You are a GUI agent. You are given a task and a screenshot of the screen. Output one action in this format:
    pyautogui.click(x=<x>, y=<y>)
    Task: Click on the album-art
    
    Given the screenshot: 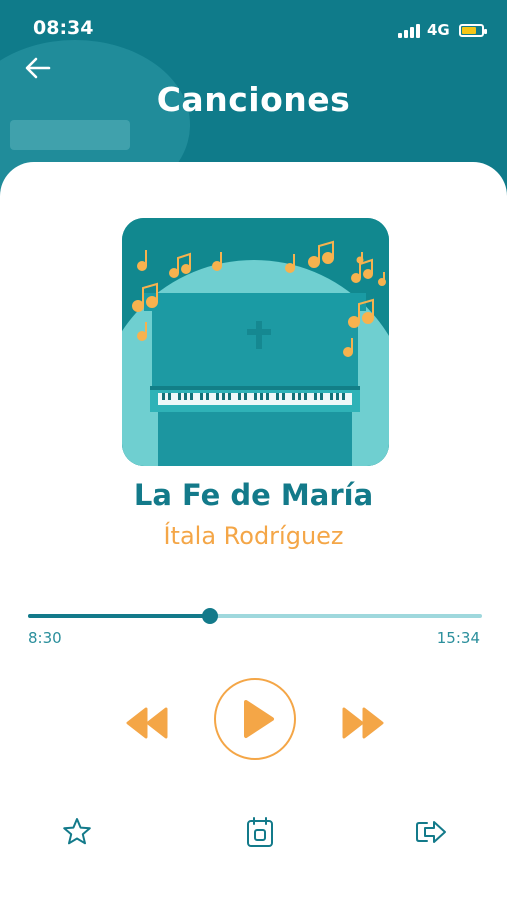 What is the action you would take?
    pyautogui.click(x=255, y=342)
    